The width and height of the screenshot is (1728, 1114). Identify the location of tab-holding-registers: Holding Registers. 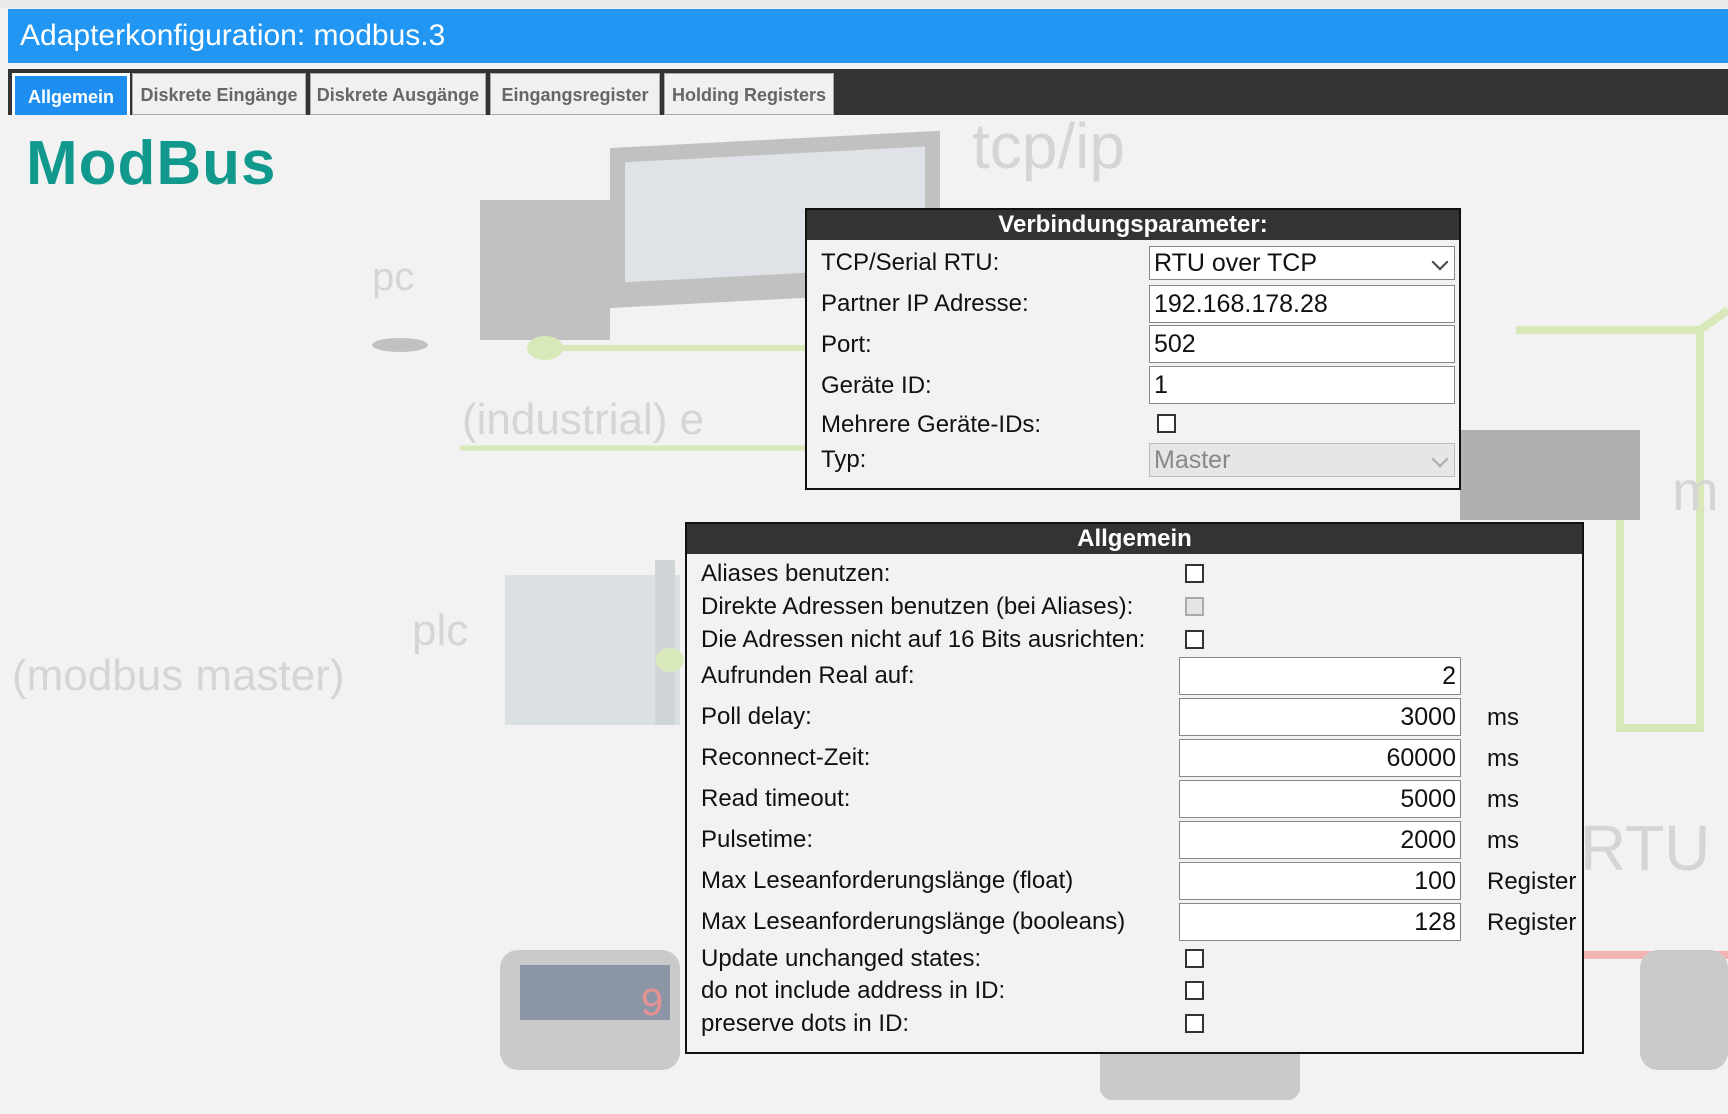
(749, 94).